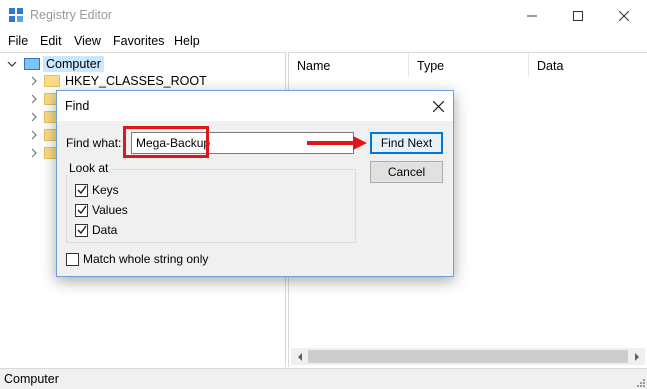  Describe the element at coordinates (255, 106) in the screenshot. I see `dialog-title-bar: Find` at that location.